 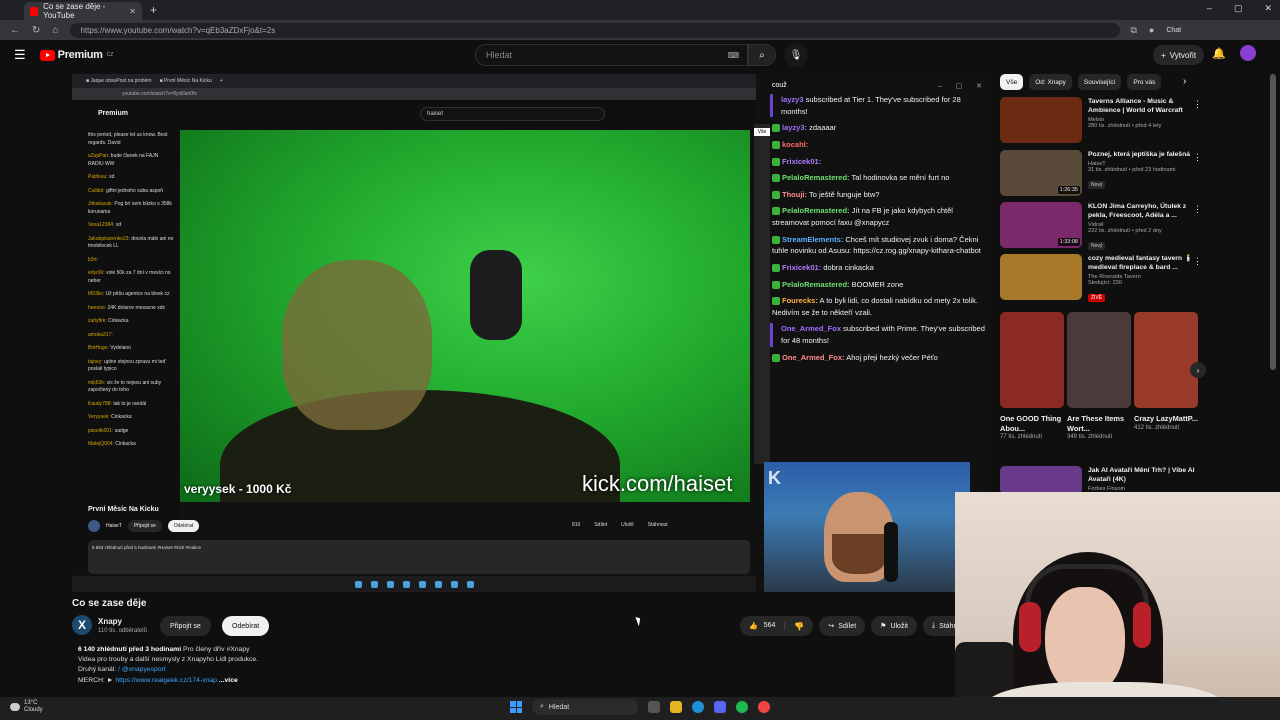 I want to click on shorts-next-button: ›, so click(x=1198, y=370).